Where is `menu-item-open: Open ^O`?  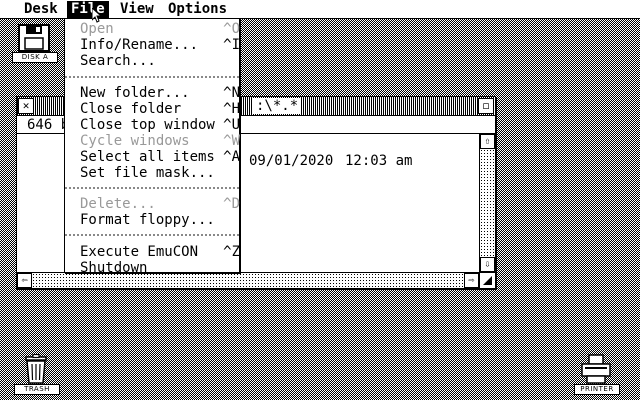
menu-item-open: Open ^O is located at coordinates (160, 29).